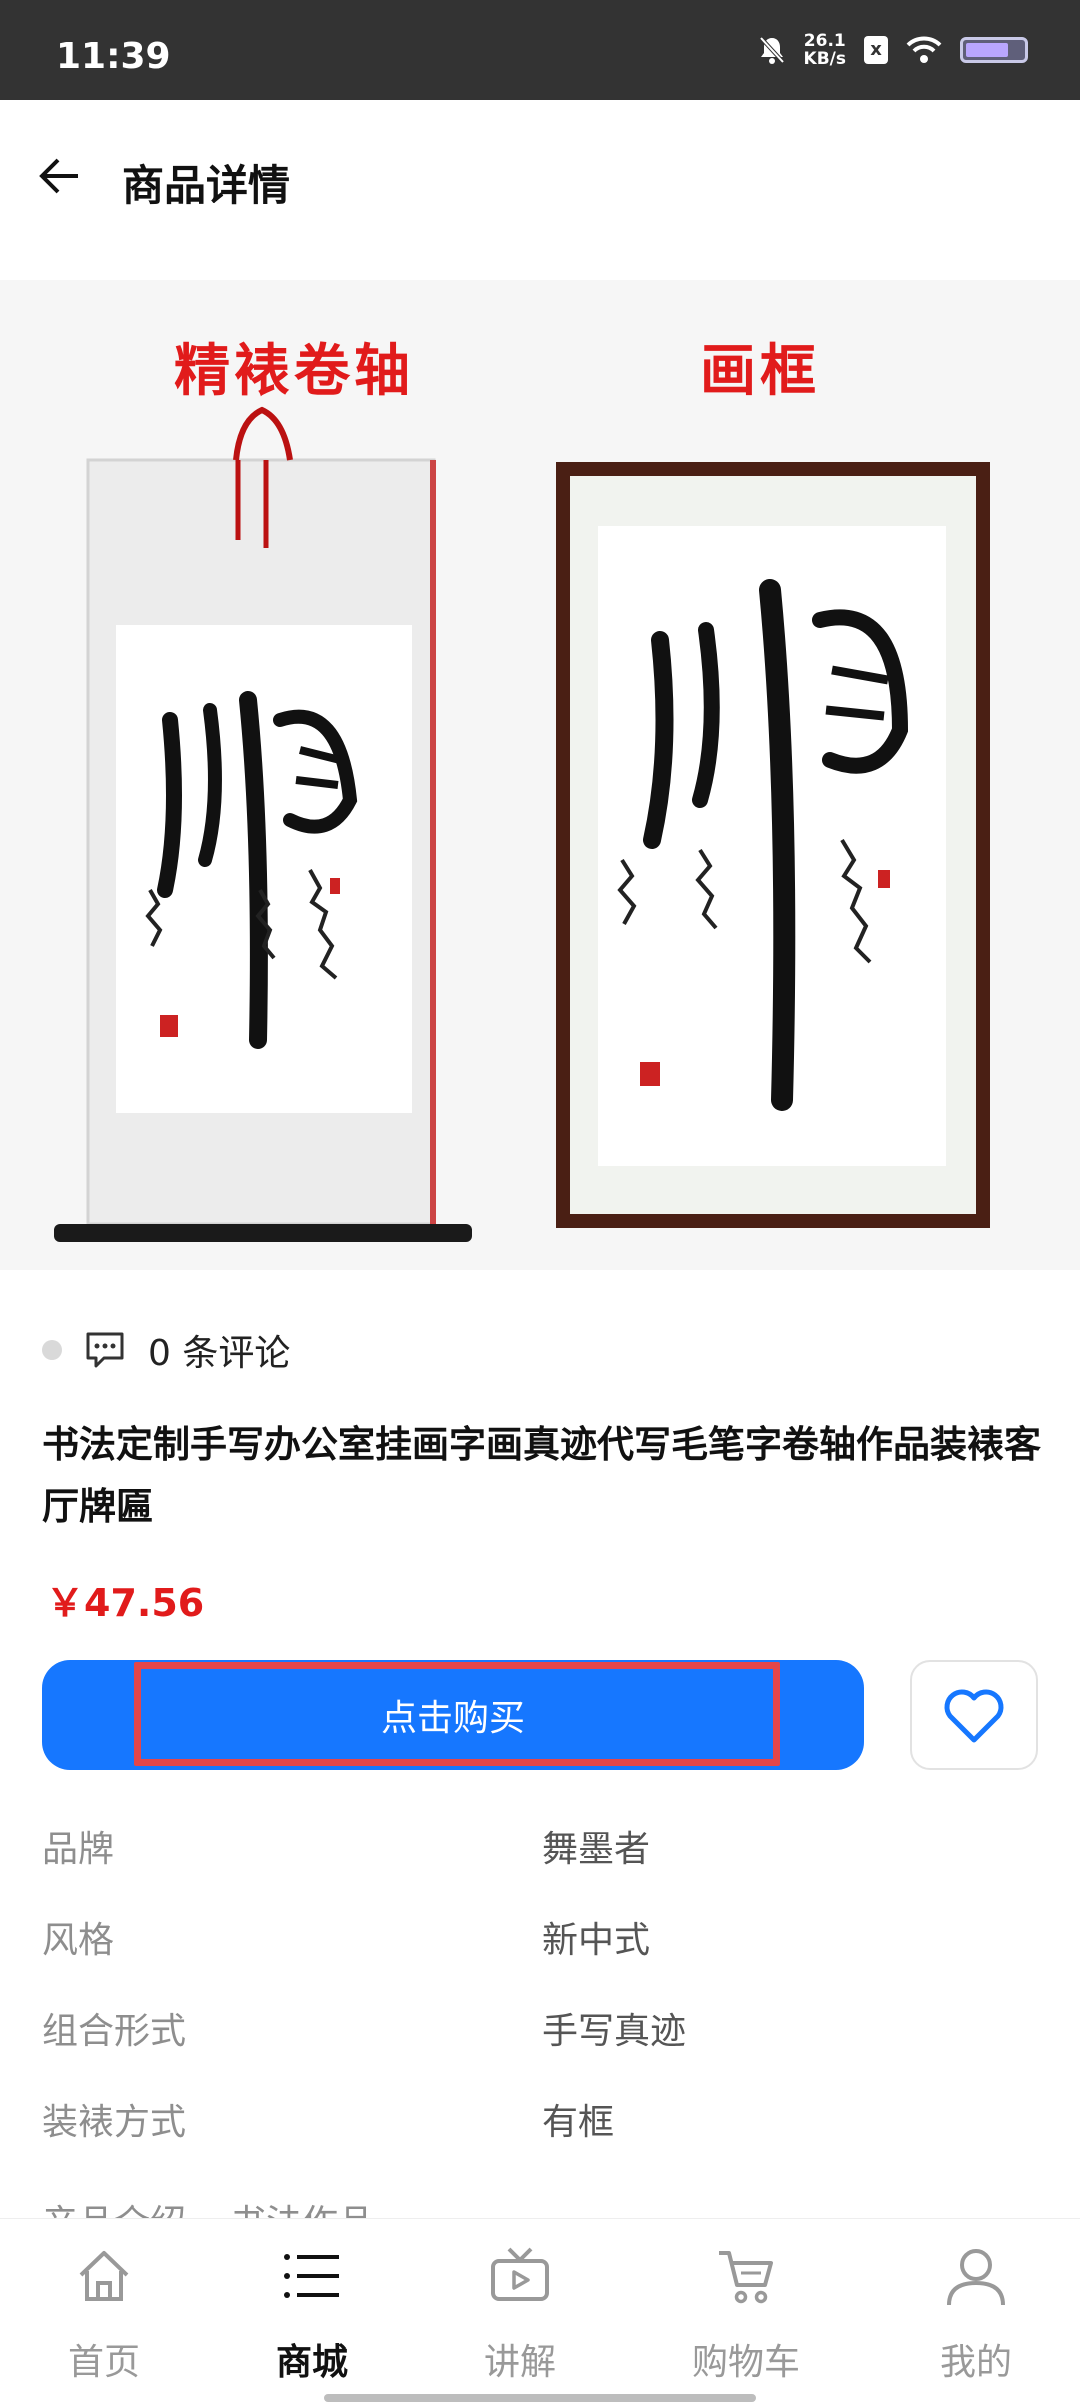 The width and height of the screenshot is (1080, 2408). Describe the element at coordinates (987, 50) in the screenshot. I see `battery-level` at that location.